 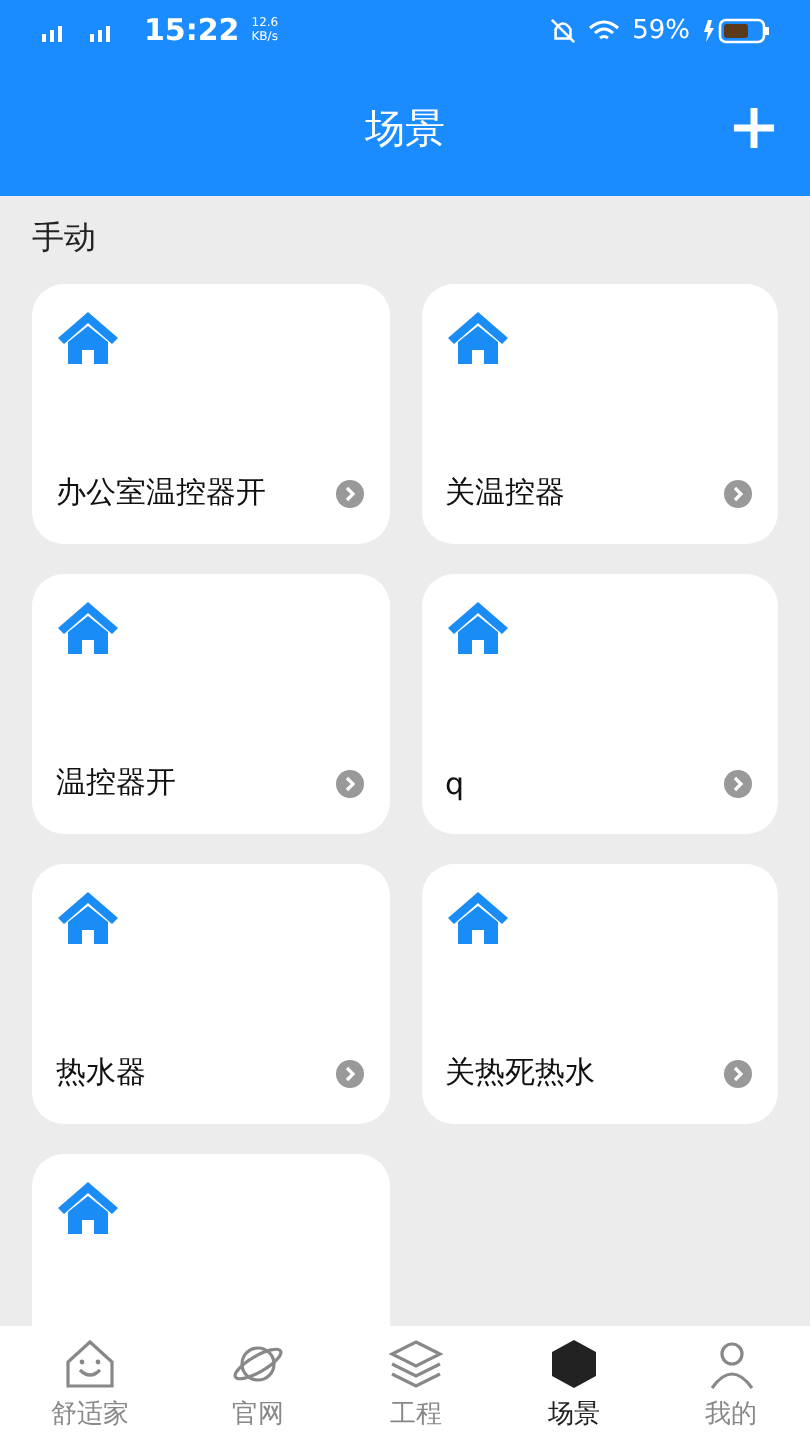 I want to click on scene-name: 办公室温控器开, so click(x=161, y=493).